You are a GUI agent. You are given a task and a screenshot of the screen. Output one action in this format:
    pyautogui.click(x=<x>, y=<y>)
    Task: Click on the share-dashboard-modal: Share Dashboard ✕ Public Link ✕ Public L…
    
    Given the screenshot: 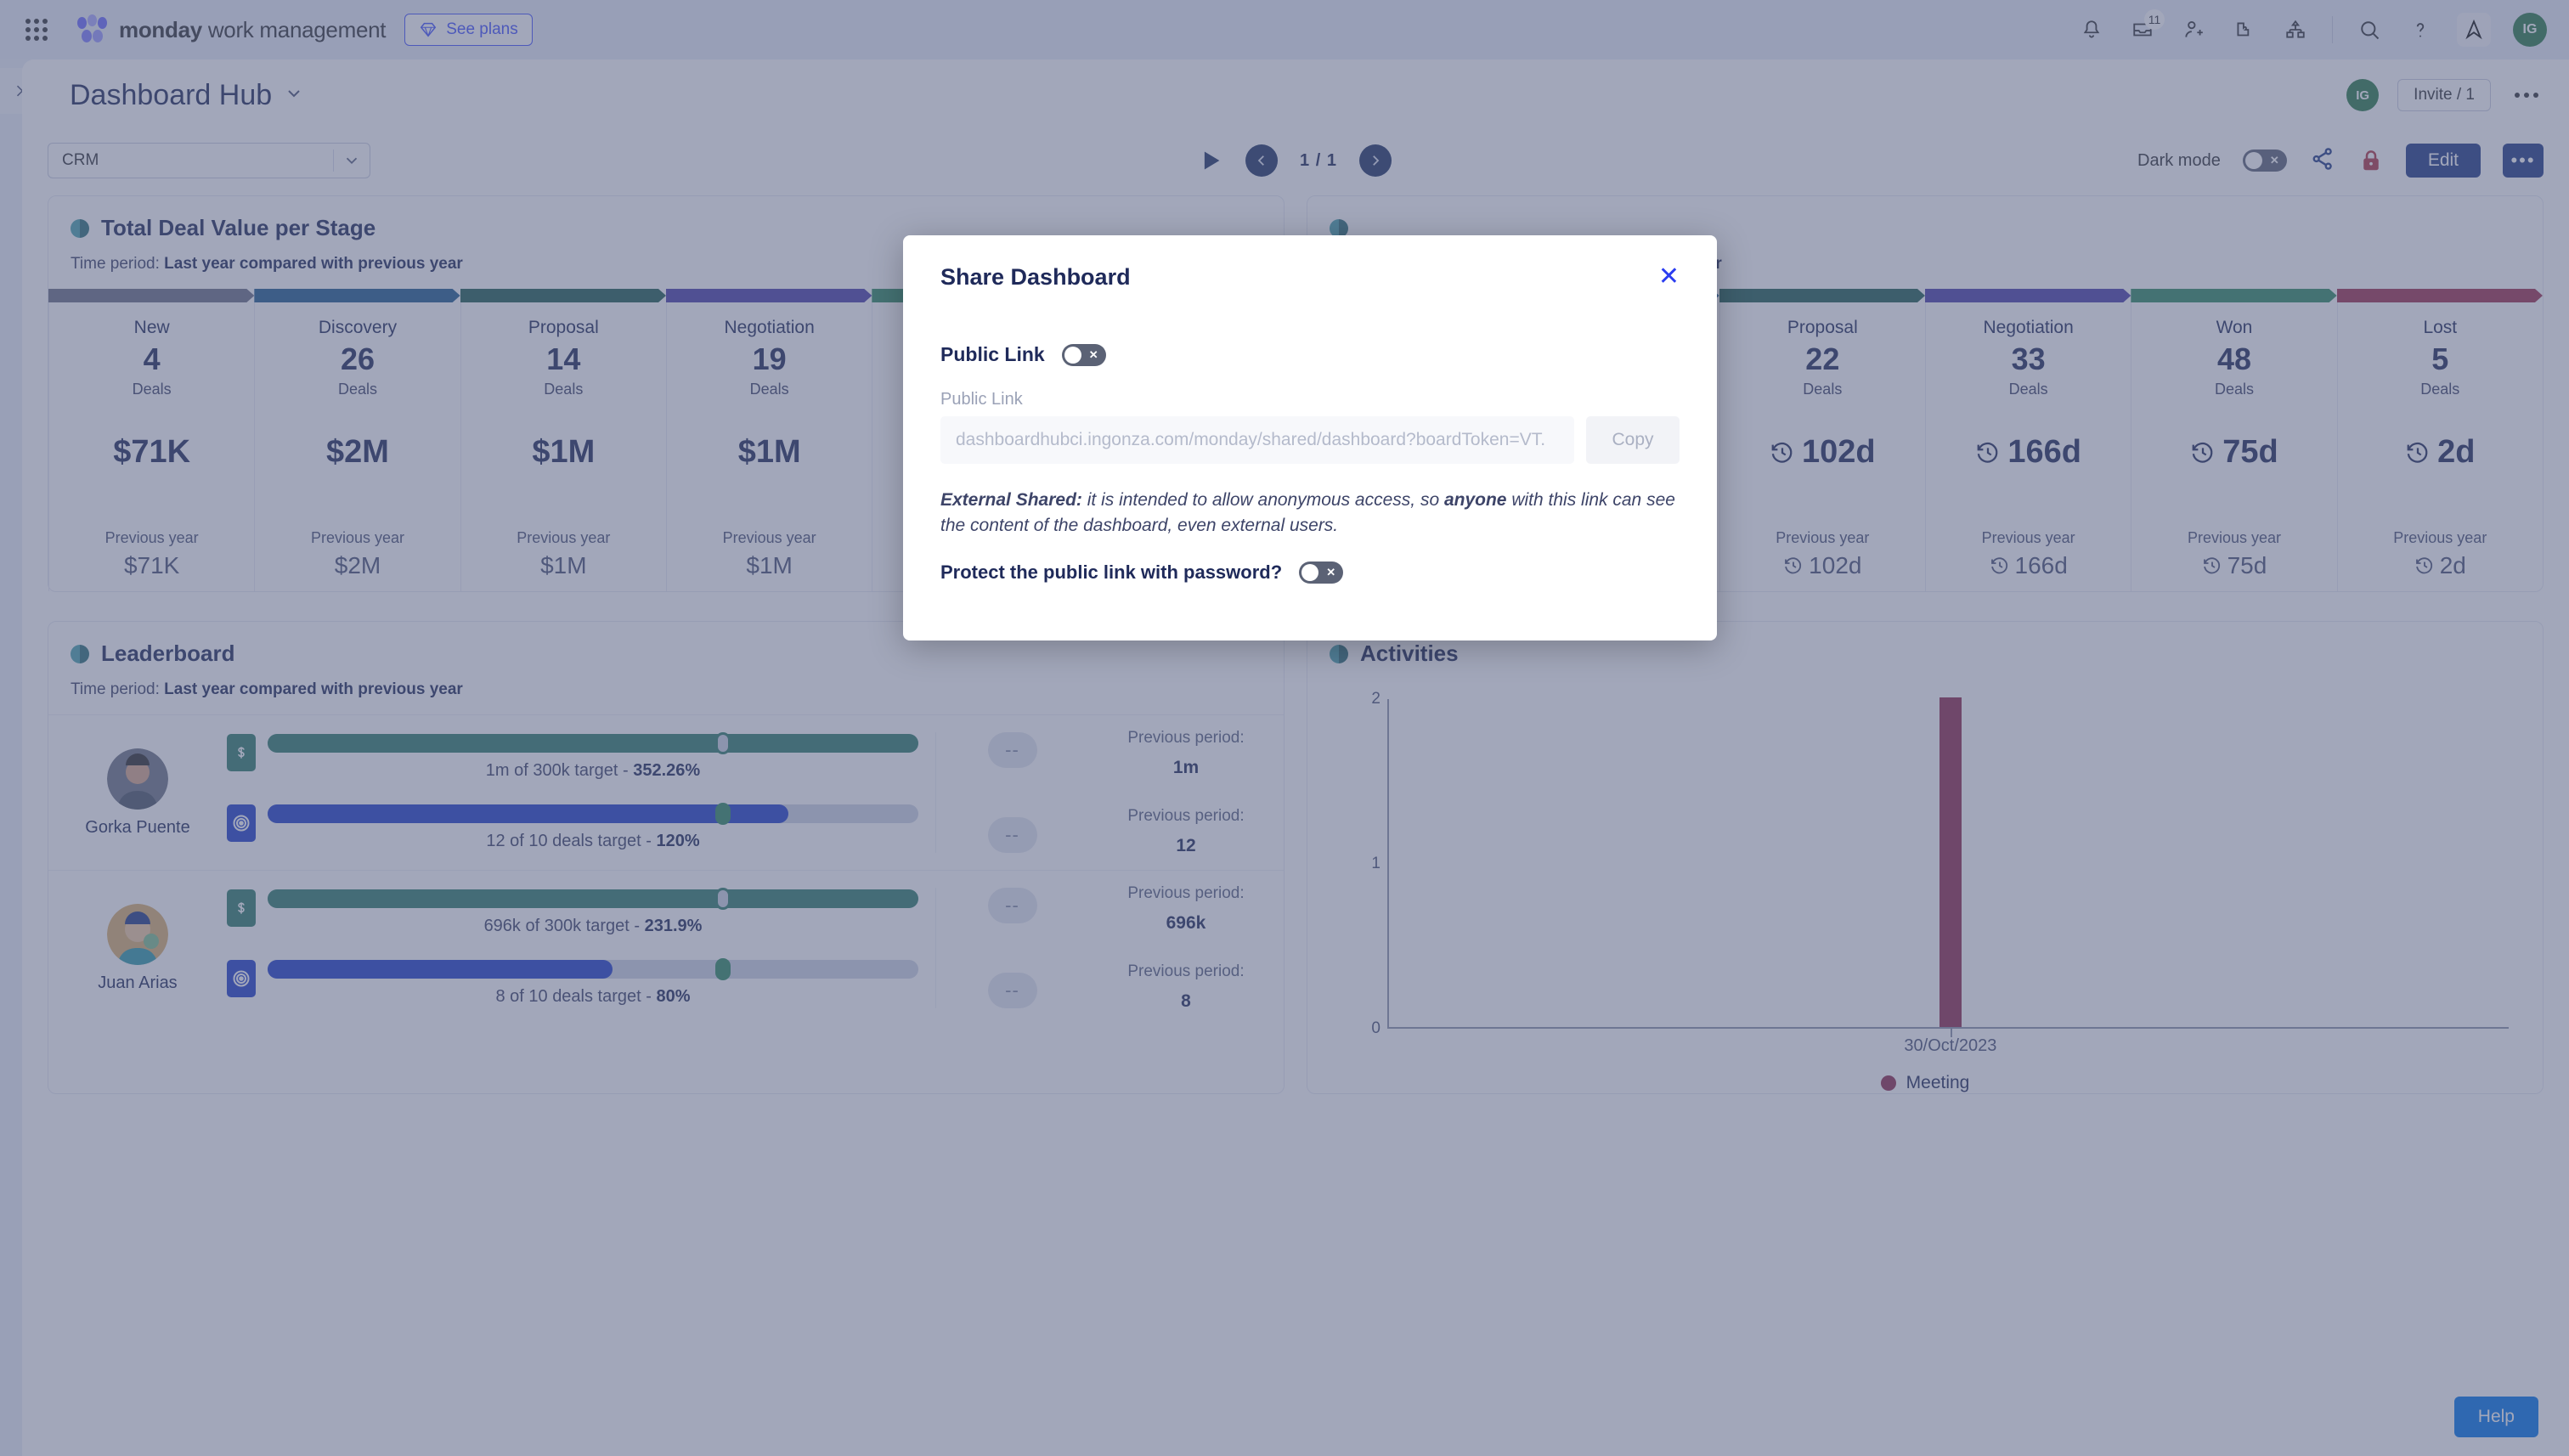 What is the action you would take?
    pyautogui.click(x=1310, y=438)
    